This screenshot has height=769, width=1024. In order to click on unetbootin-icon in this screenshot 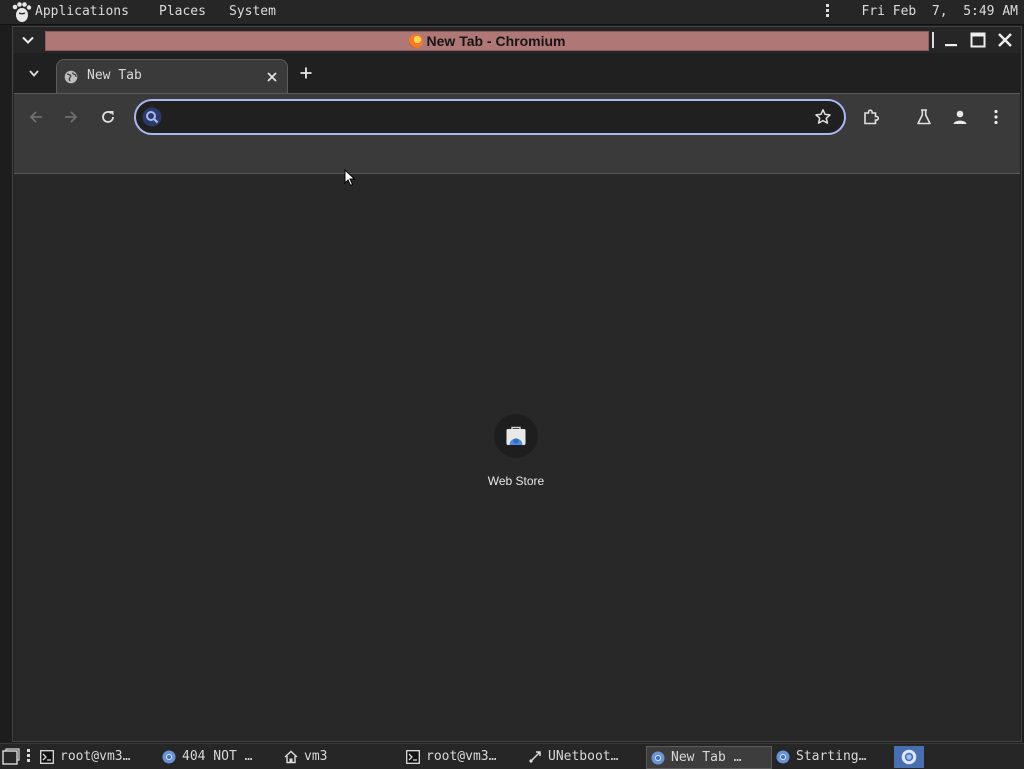, I will do `click(535, 757)`.